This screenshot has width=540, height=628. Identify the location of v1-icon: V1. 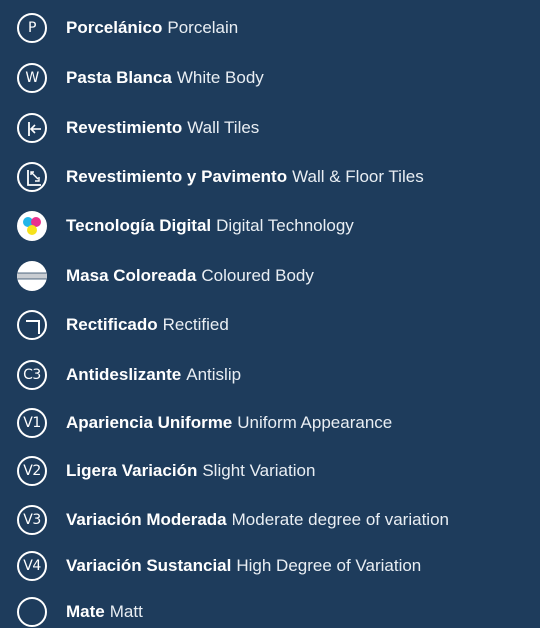
(32, 423).